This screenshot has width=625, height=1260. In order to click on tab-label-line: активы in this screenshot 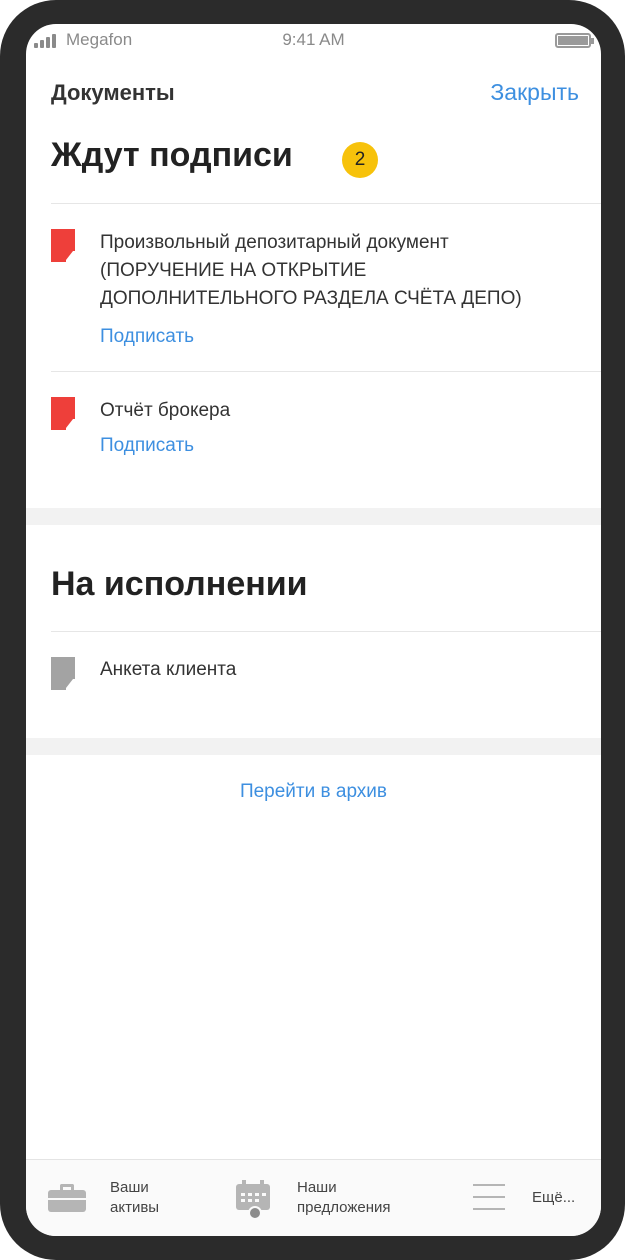, I will do `click(135, 1207)`.